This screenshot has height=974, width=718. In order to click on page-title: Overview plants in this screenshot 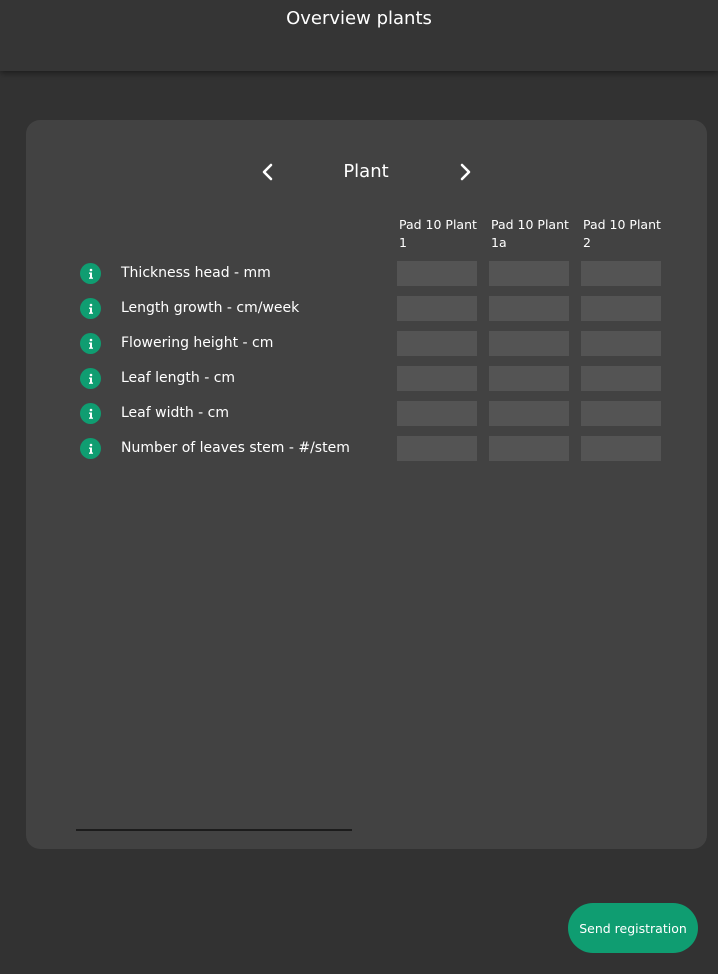, I will do `click(359, 18)`.